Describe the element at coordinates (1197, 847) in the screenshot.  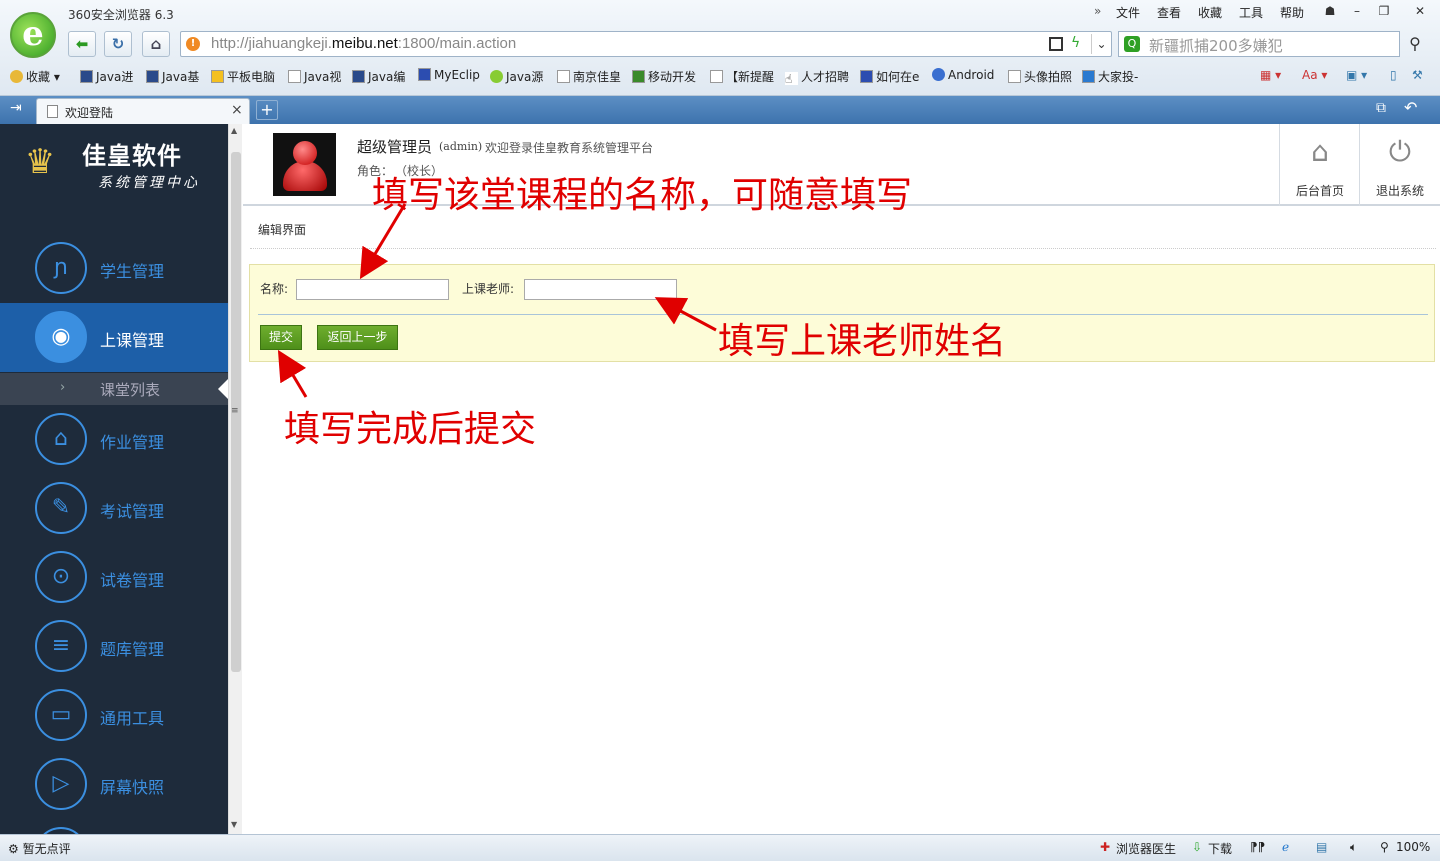
I see `download-icon: ⇩` at that location.